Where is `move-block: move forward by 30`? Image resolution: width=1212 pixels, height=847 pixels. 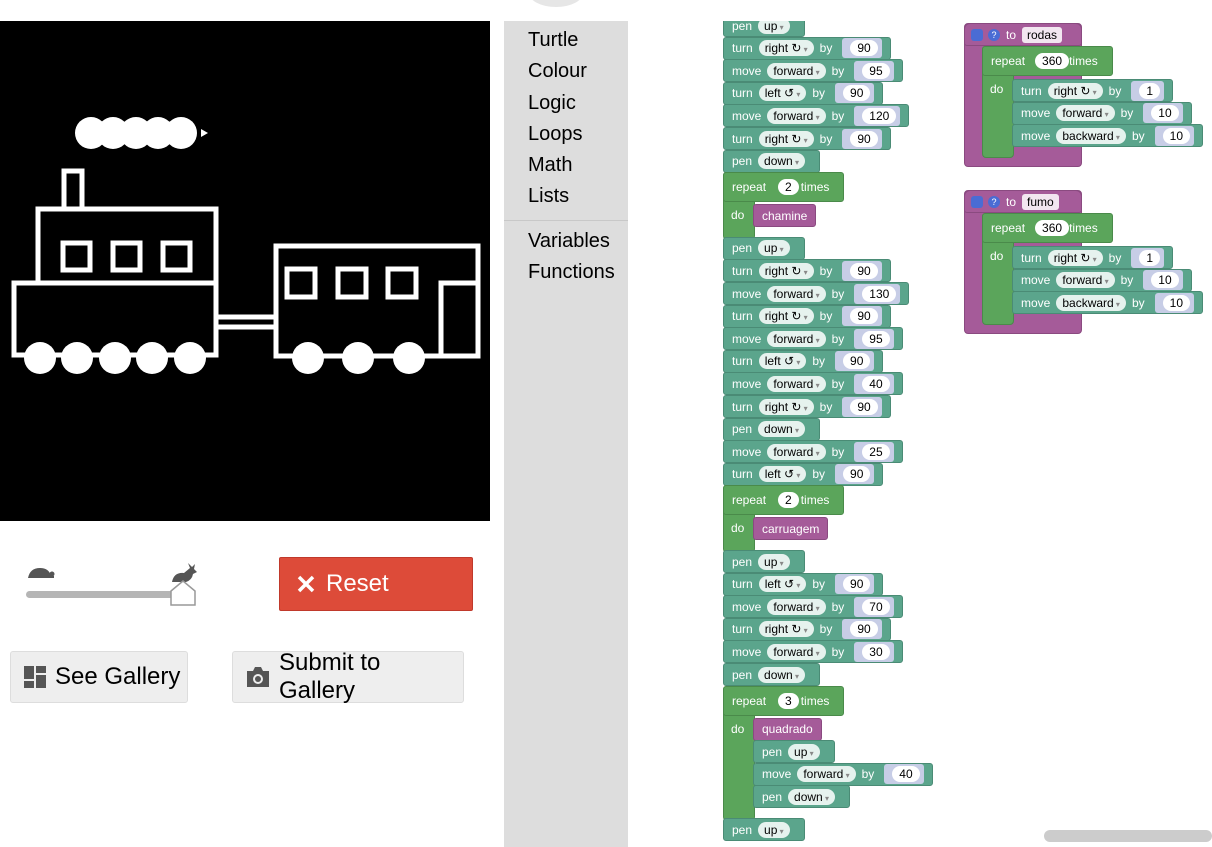 move-block: move forward by 30 is located at coordinates (813, 652).